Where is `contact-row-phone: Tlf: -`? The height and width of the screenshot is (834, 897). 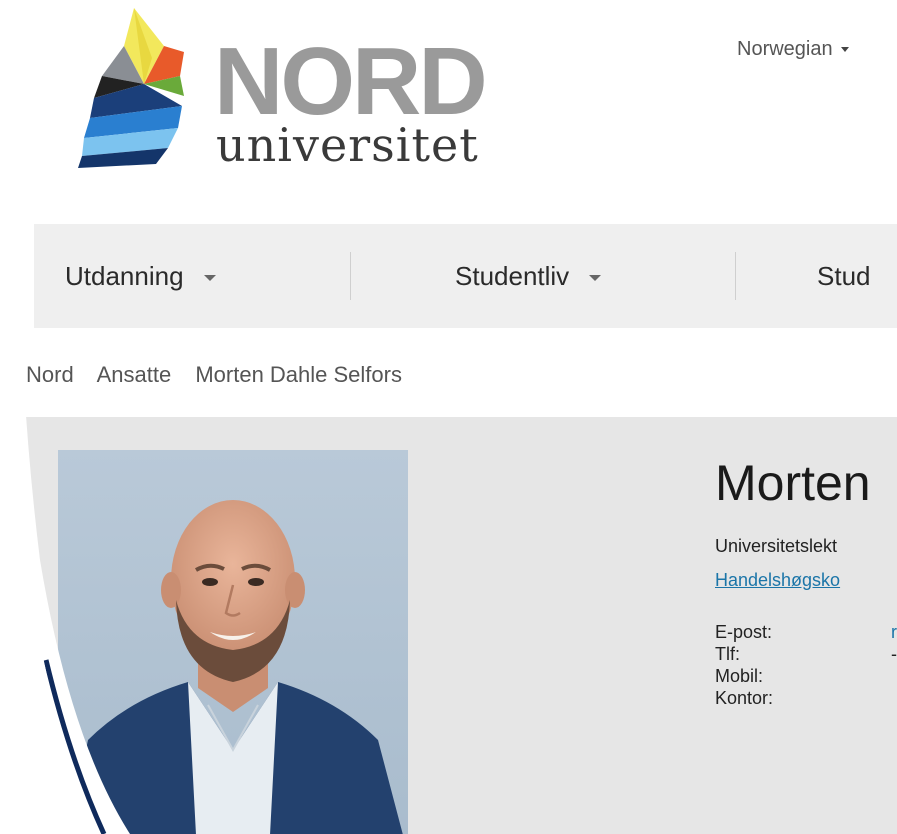
contact-row-phone: Tlf: - is located at coordinates (806, 654).